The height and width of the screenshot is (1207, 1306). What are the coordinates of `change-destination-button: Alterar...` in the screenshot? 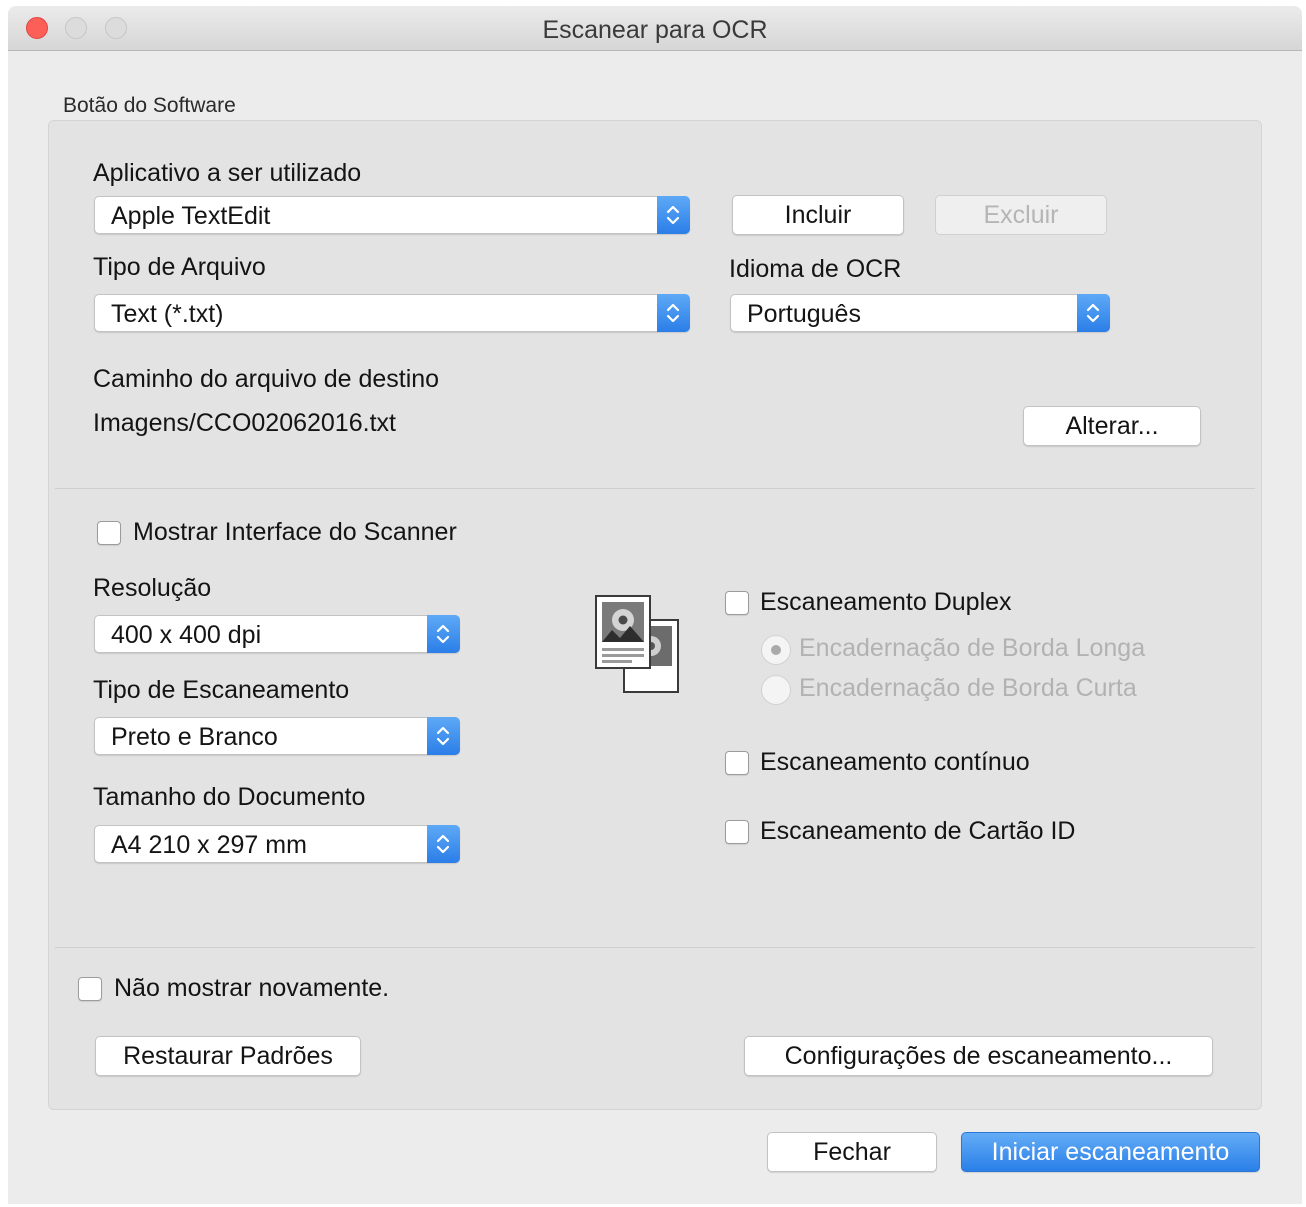 It's located at (1112, 426).